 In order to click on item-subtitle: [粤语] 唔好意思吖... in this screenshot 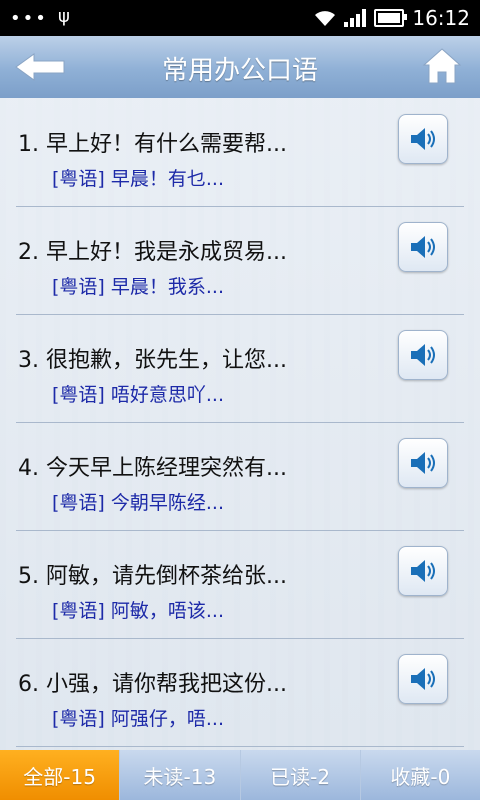, I will do `click(138, 395)`.